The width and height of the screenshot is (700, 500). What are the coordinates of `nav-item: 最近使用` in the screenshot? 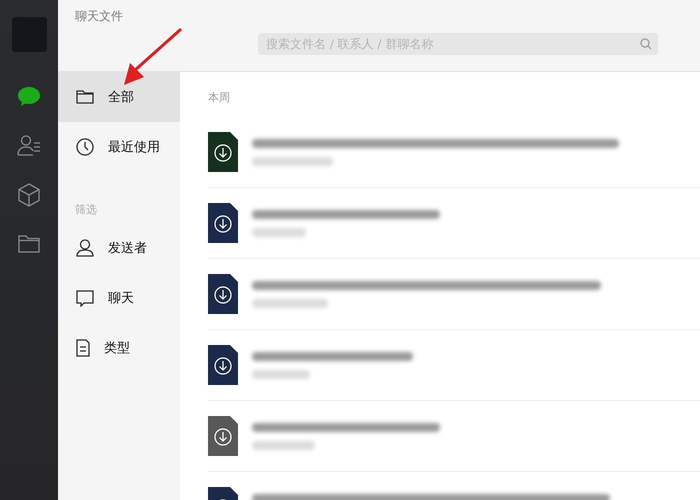 It's located at (119, 147).